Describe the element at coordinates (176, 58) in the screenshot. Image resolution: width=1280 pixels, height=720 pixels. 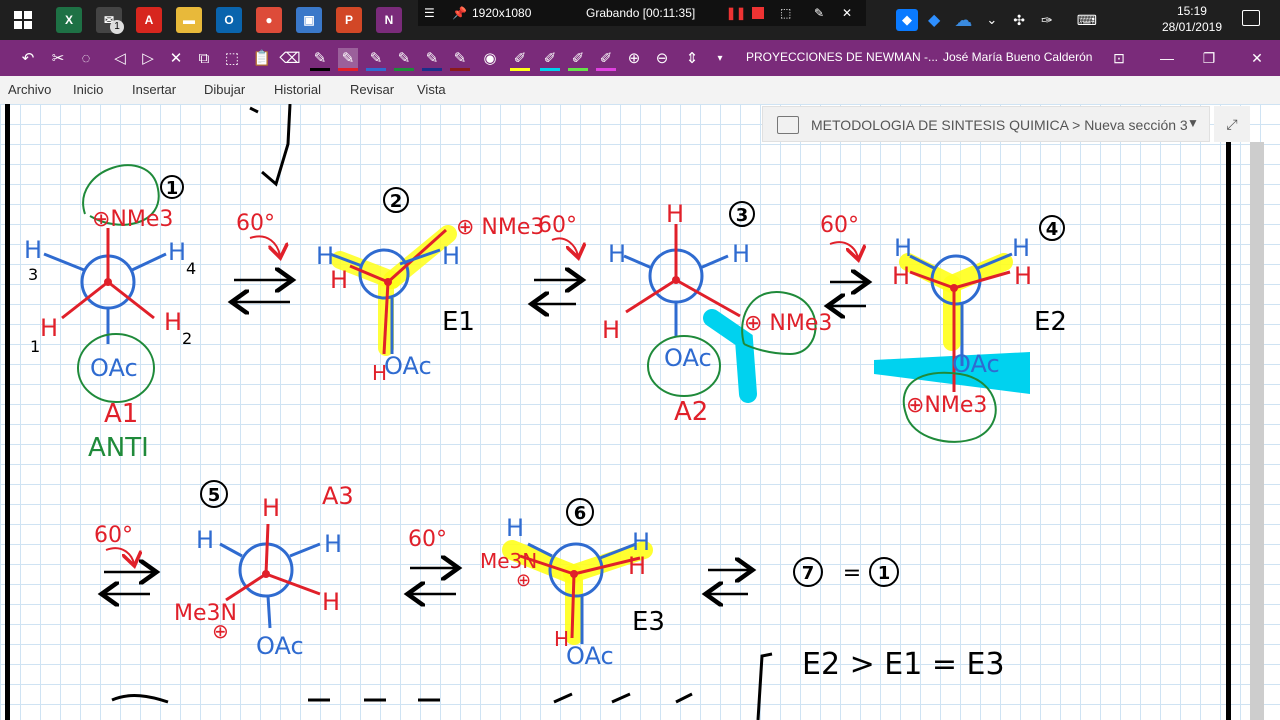
I see `delete-icon: ✕` at that location.